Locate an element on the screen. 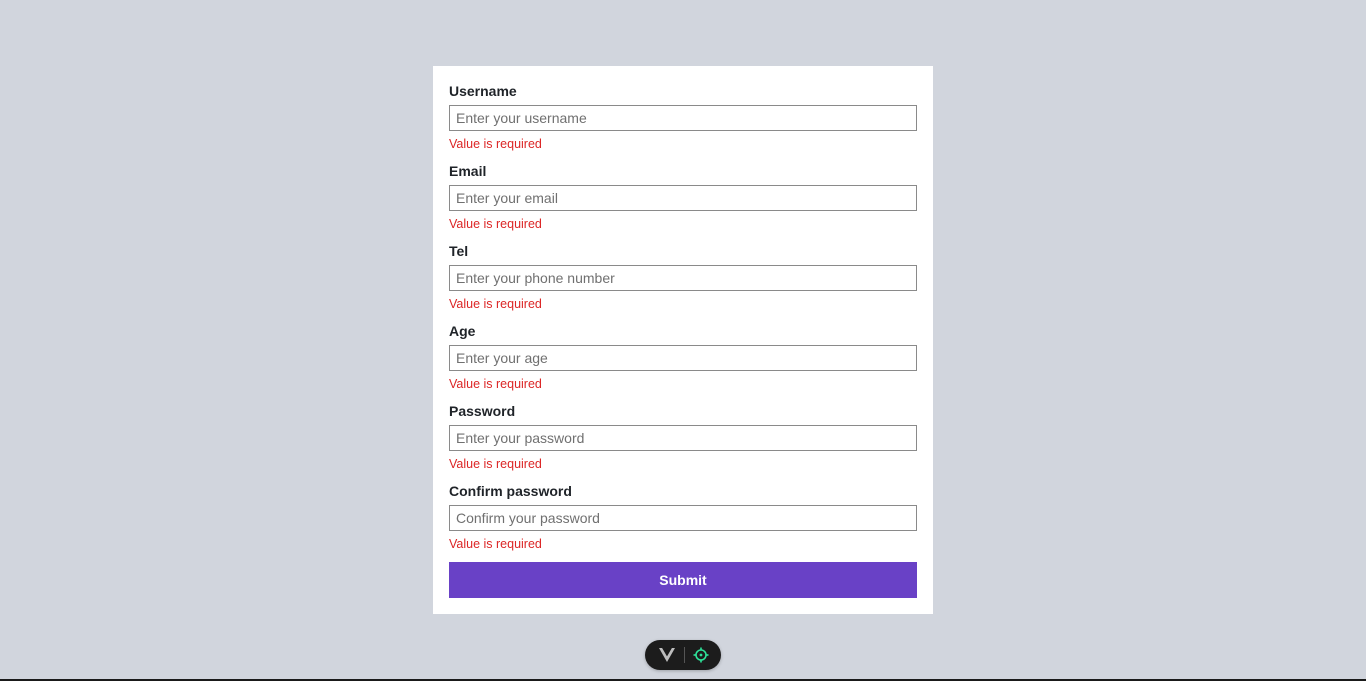 Image resolution: width=1366 pixels, height=681 pixels. age-input is located at coordinates (683, 358).